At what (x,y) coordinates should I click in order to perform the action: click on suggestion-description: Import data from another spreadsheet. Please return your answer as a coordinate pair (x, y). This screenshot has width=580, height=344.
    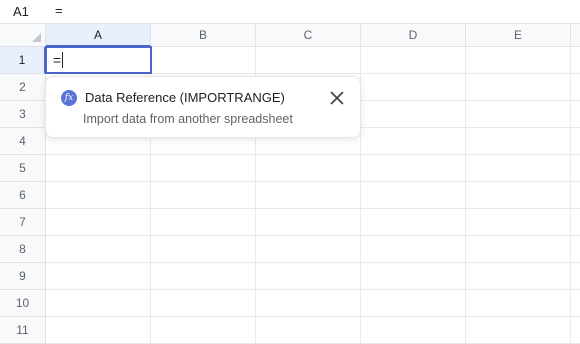
    Looking at the image, I should click on (188, 119).